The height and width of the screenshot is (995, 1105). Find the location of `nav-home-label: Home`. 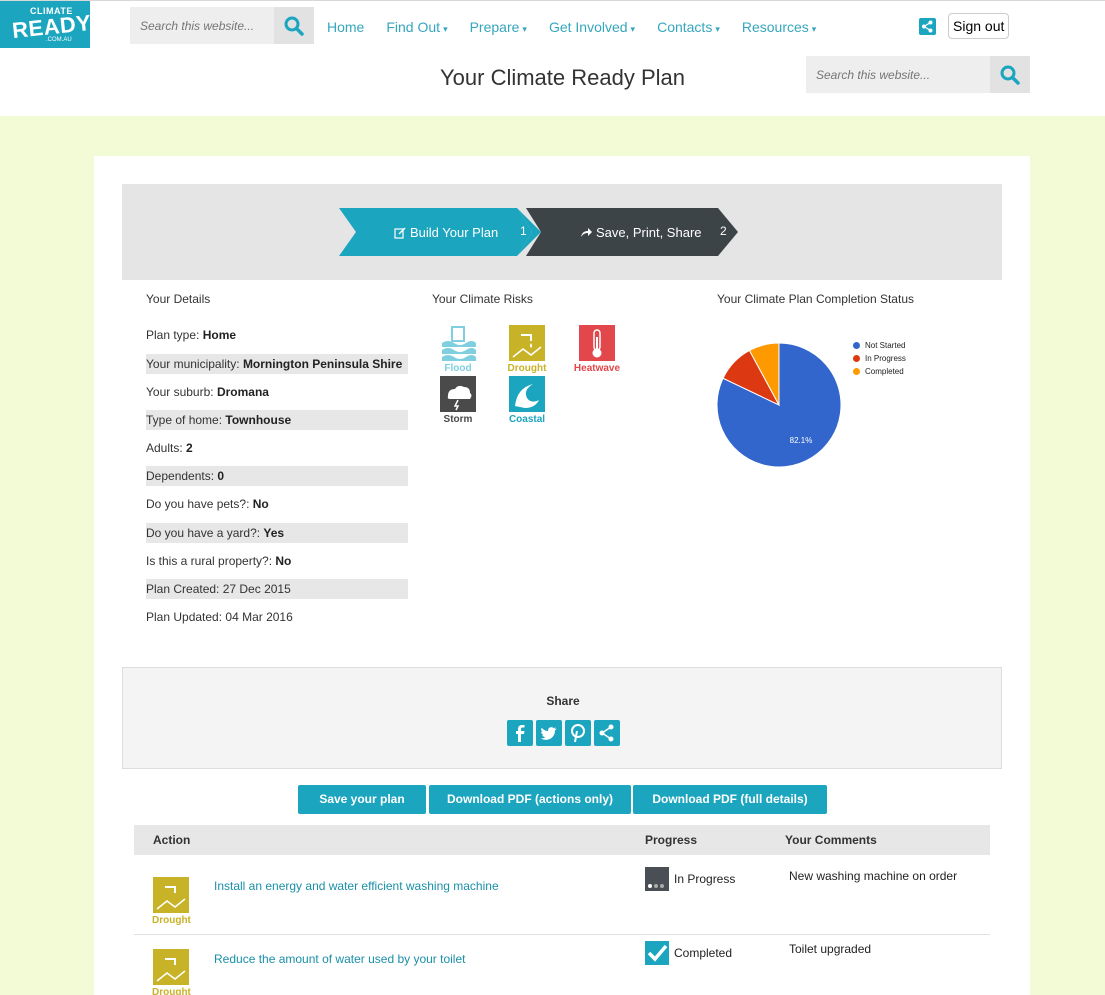

nav-home-label: Home is located at coordinates (346, 27).